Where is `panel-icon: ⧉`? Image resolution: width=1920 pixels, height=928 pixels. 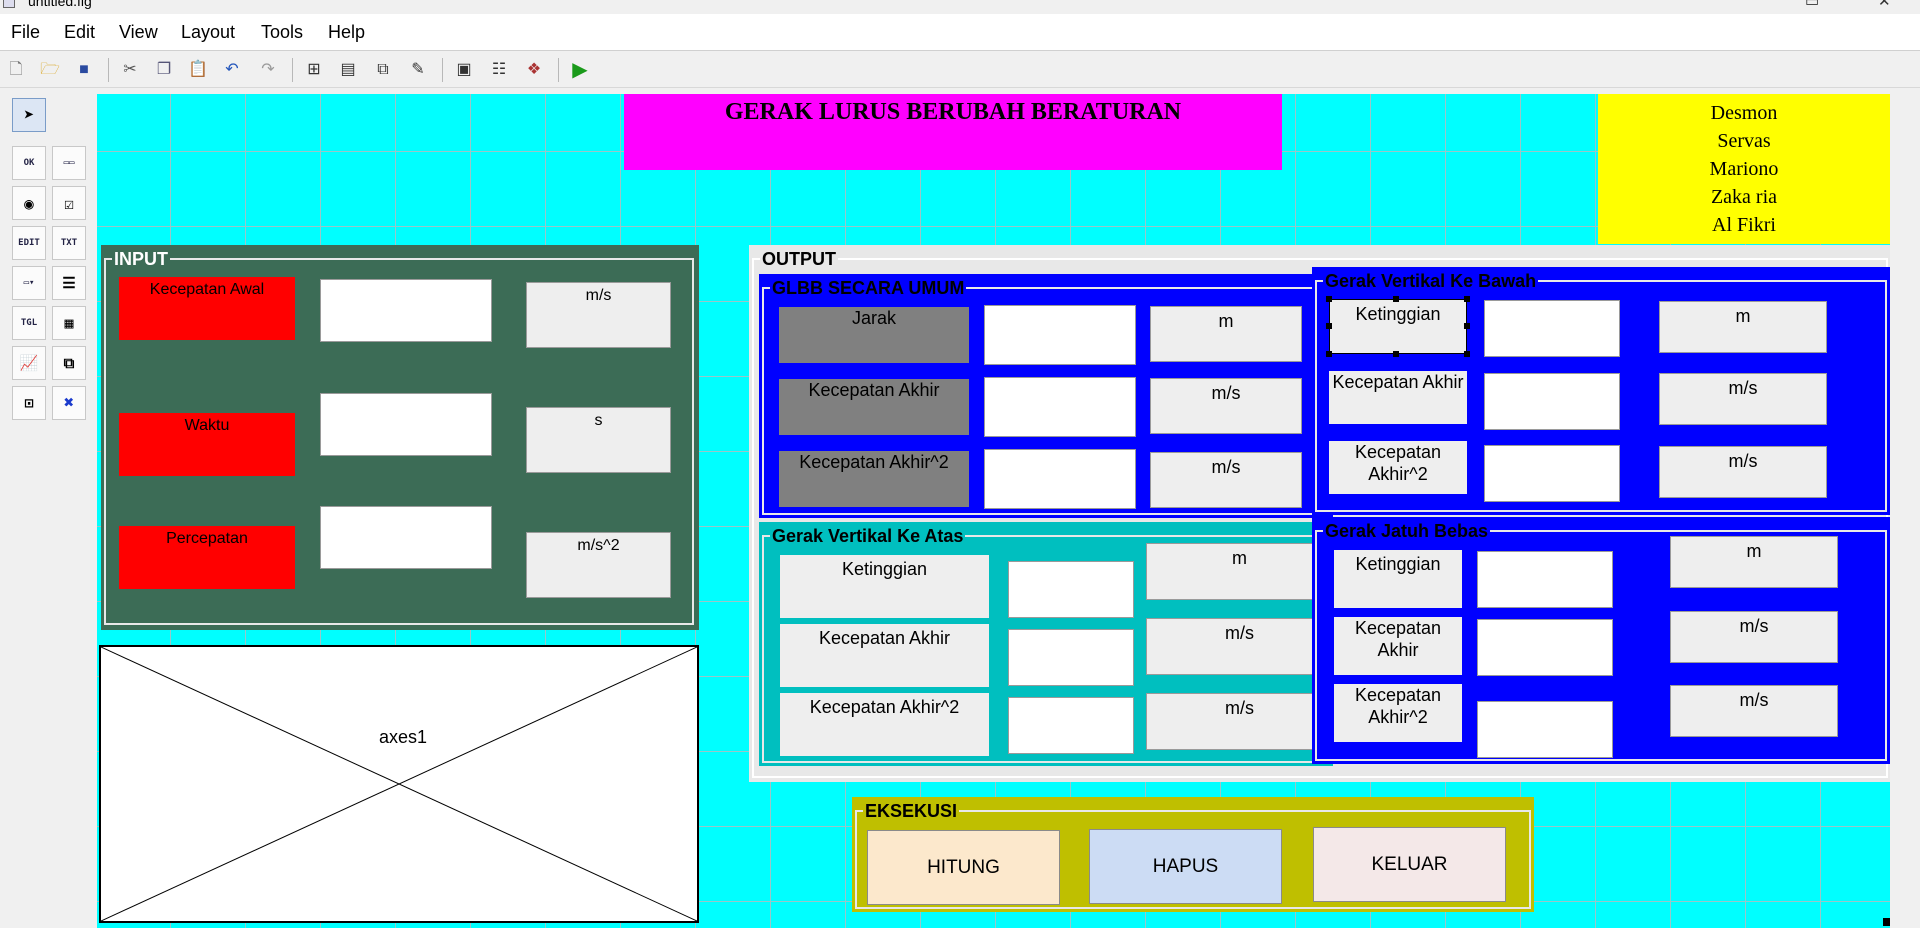
panel-icon: ⧉ is located at coordinates (69, 363).